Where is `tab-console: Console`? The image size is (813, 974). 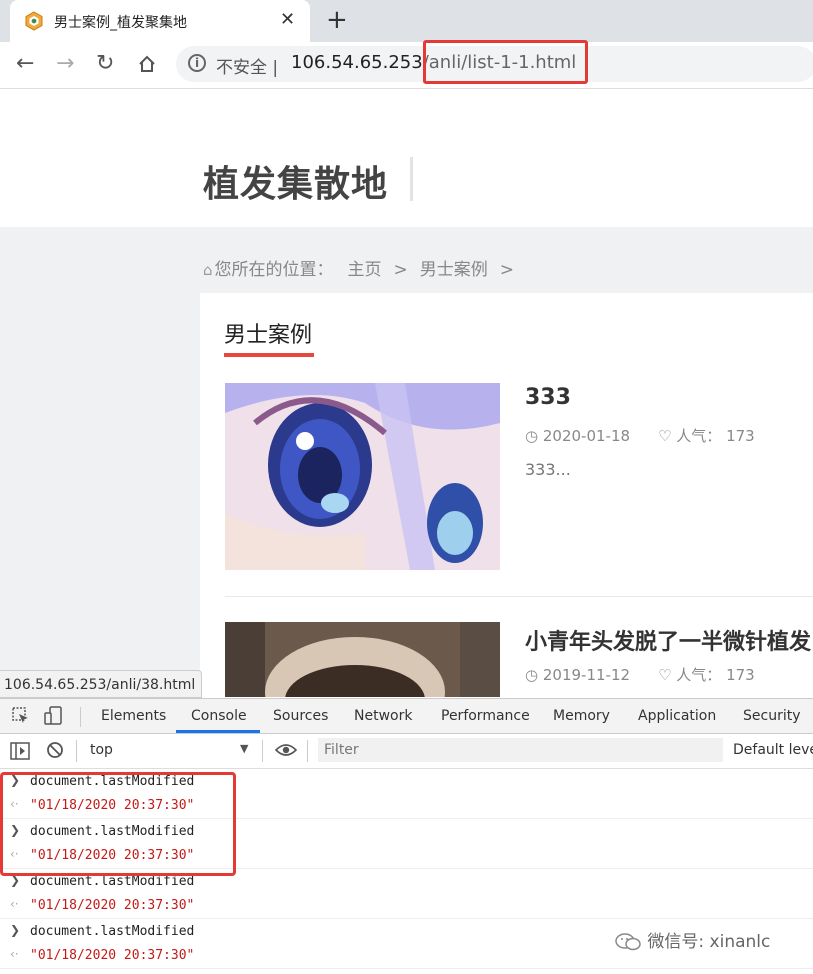 tab-console: Console is located at coordinates (219, 716).